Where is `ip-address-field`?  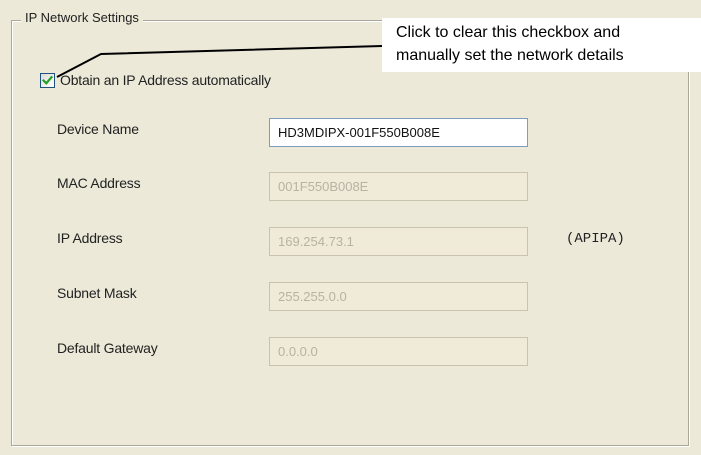 ip-address-field is located at coordinates (398, 241).